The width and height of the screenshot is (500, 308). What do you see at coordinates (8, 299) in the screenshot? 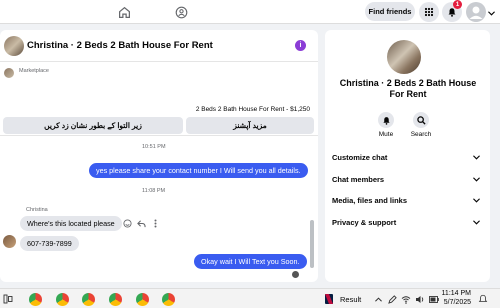
I see `task-view-icon` at bounding box center [8, 299].